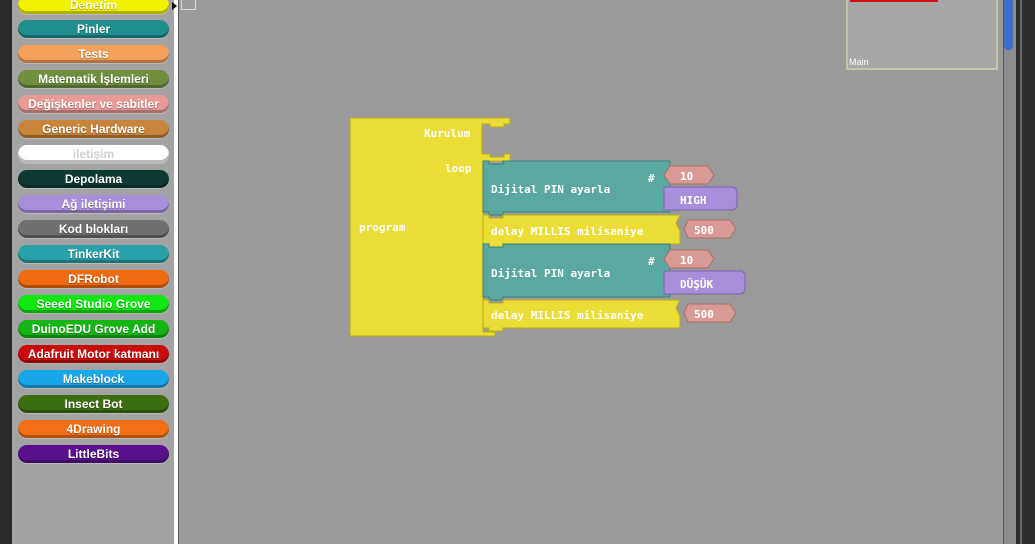 Image resolution: width=1035 pixels, height=544 pixels. What do you see at coordinates (614, 272) in the screenshot?
I see `digital-pin-block: Dijital PIN ayarla # 10 DÜŞÜK` at bounding box center [614, 272].